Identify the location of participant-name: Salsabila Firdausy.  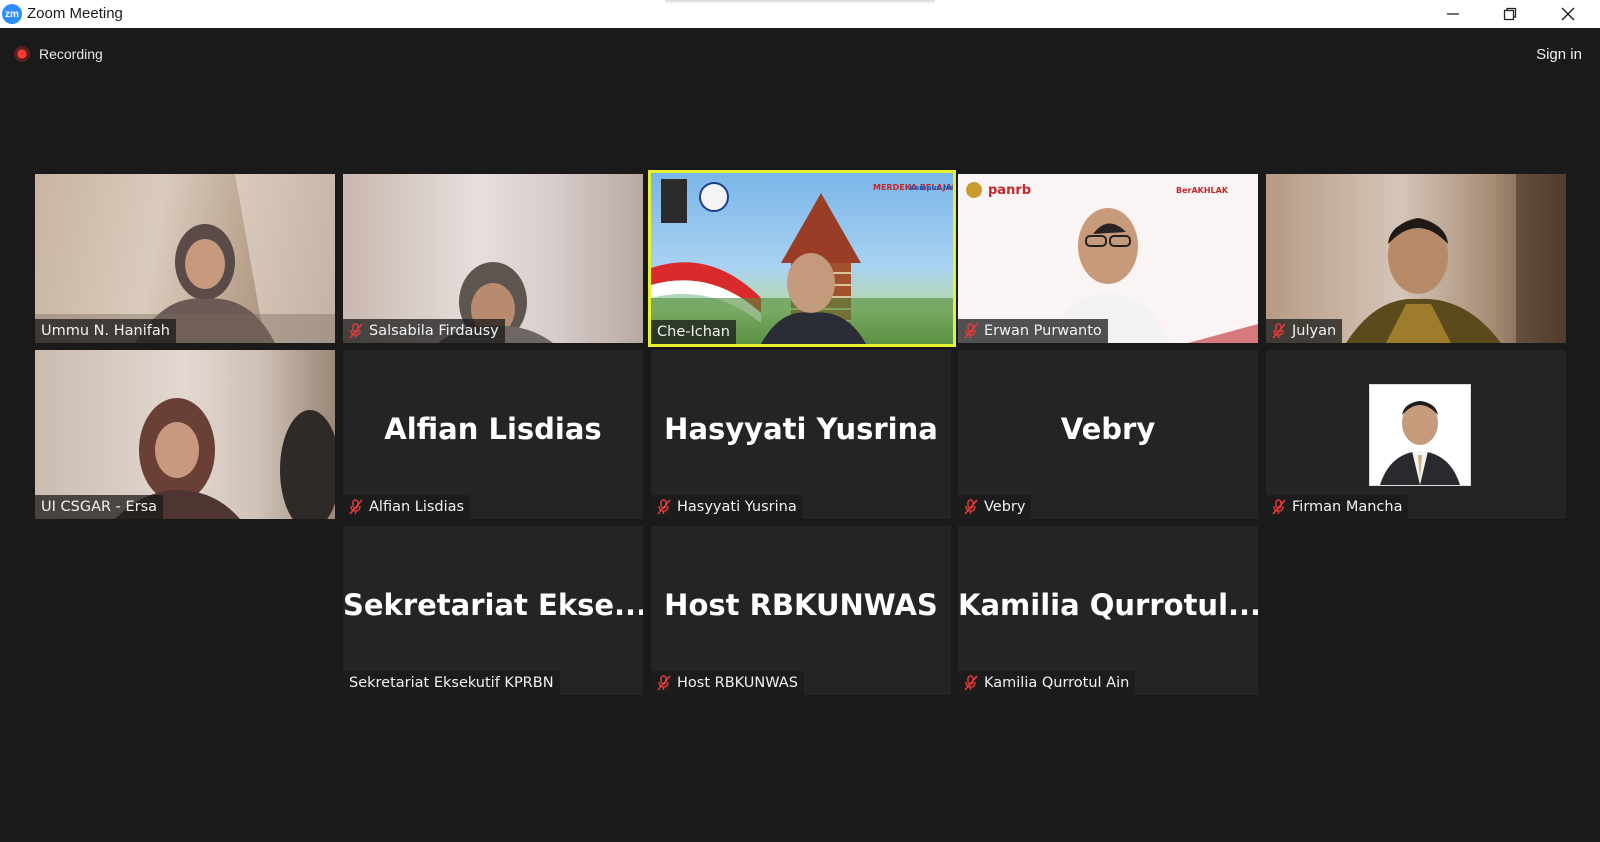
(434, 331).